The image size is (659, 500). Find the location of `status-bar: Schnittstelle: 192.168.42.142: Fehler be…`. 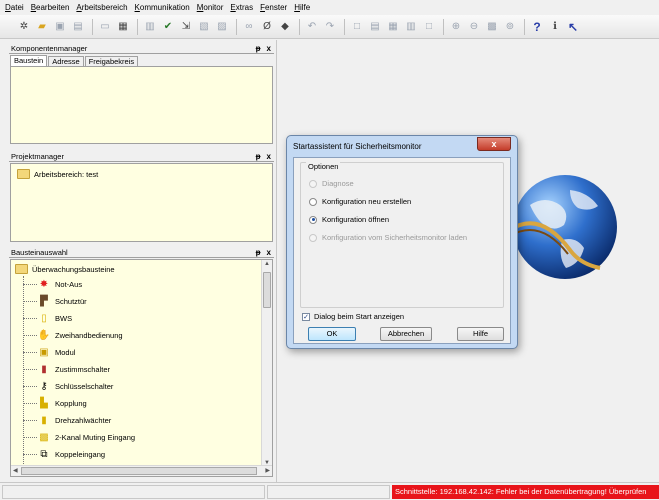

status-bar: Schnittstelle: 192.168.42.142: Fehler be… is located at coordinates (329, 491).